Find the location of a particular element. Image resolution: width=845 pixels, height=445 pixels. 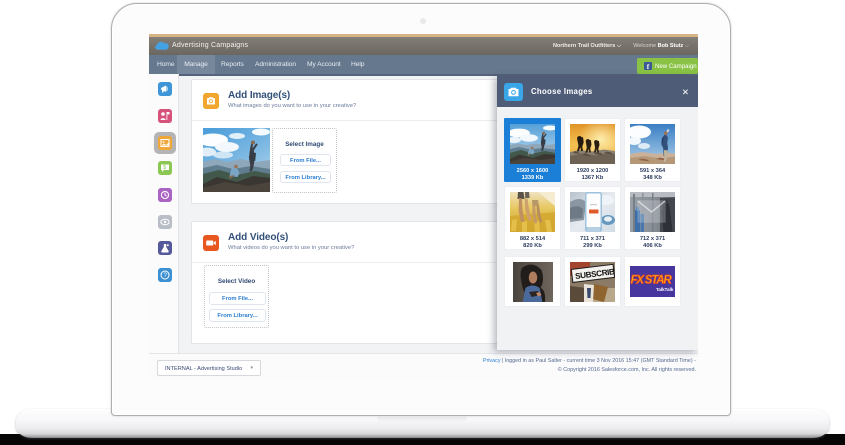

svg-text: TalkTalk is located at coordinates (665, 289).